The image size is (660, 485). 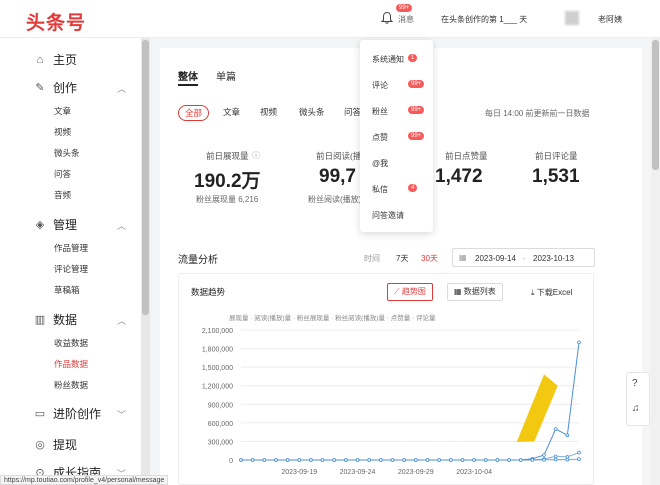 I want to click on x-tick-label: 2023-09-29, so click(x=416, y=472).